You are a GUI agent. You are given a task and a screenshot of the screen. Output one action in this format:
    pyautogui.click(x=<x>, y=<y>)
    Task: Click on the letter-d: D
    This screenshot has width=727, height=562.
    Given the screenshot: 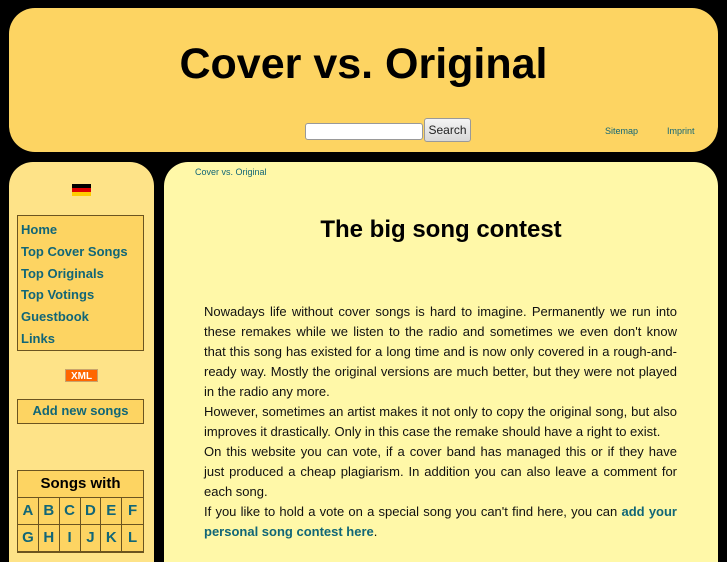 What is the action you would take?
    pyautogui.click(x=91, y=511)
    